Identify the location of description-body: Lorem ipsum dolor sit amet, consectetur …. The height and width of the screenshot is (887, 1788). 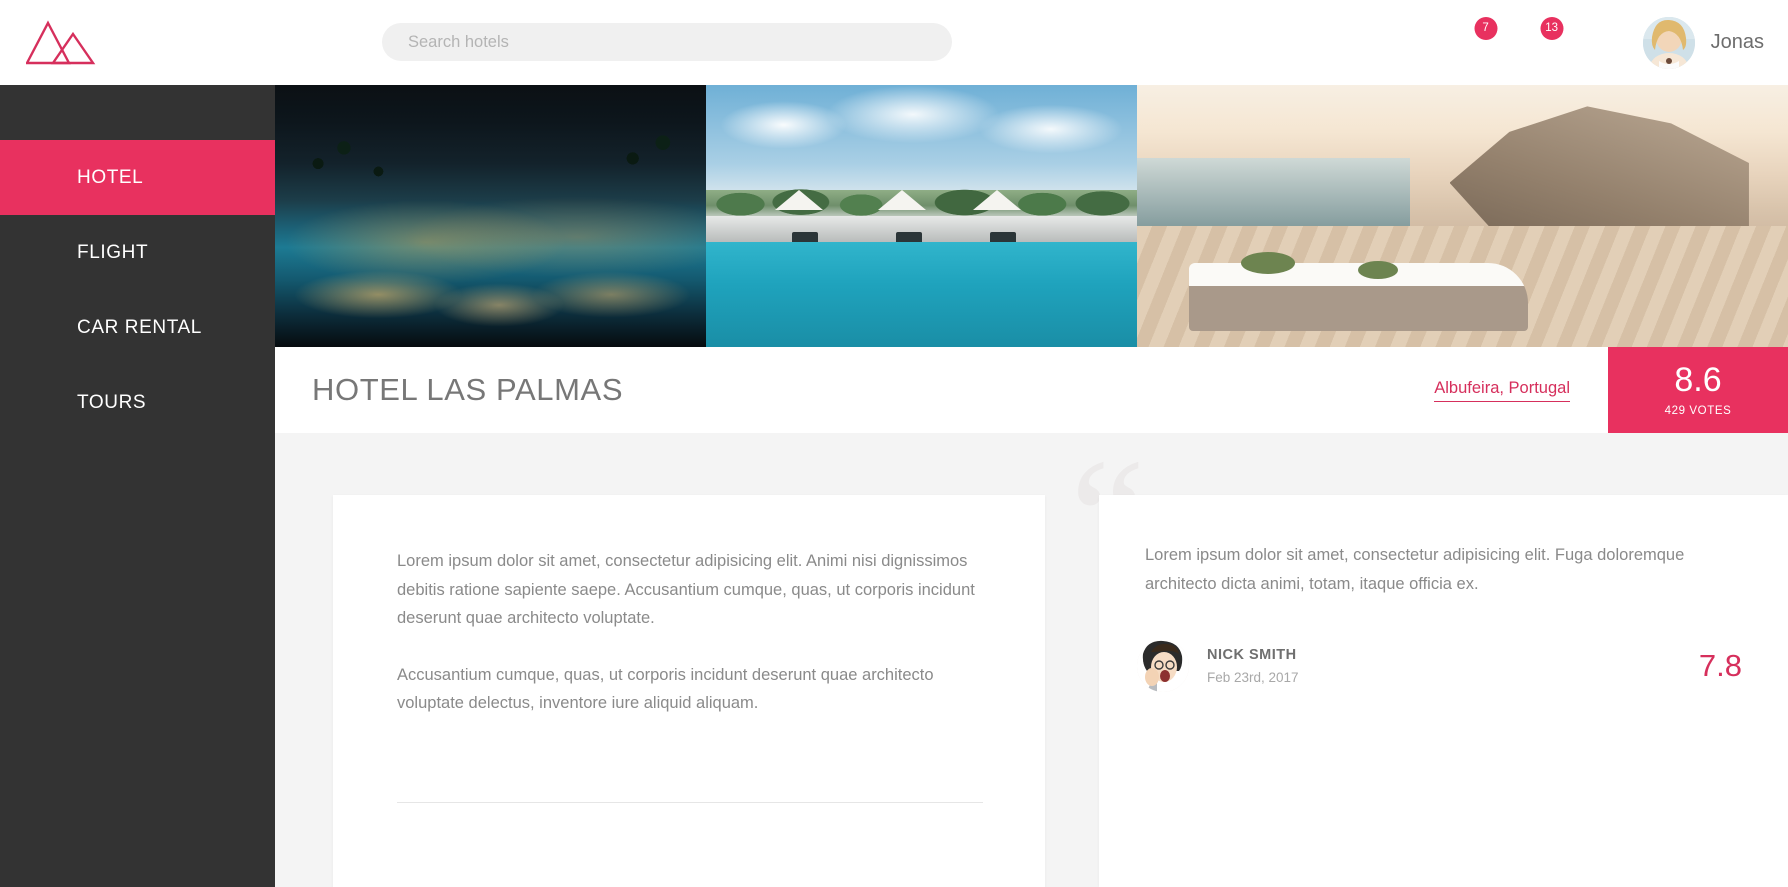
(689, 606).